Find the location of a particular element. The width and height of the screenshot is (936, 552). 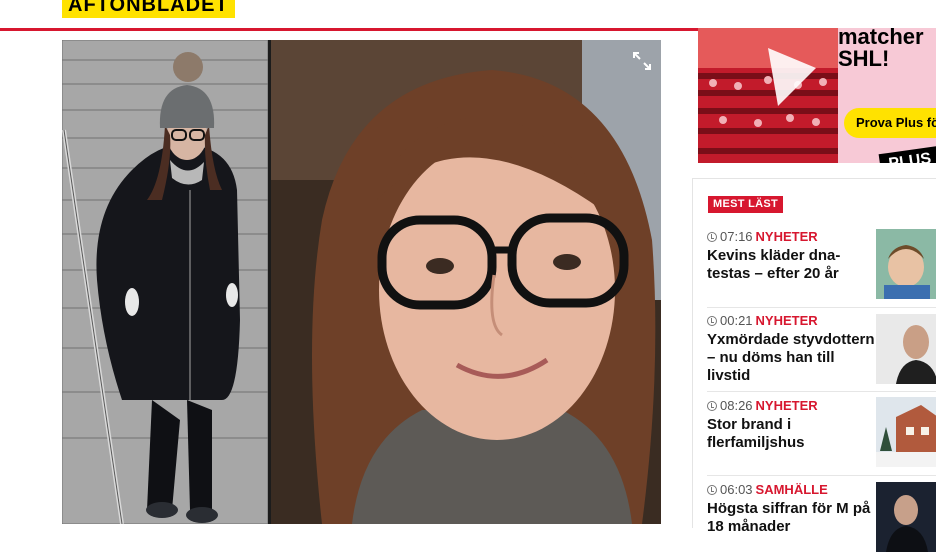

hockey-crowd-image is located at coordinates (768, 95).